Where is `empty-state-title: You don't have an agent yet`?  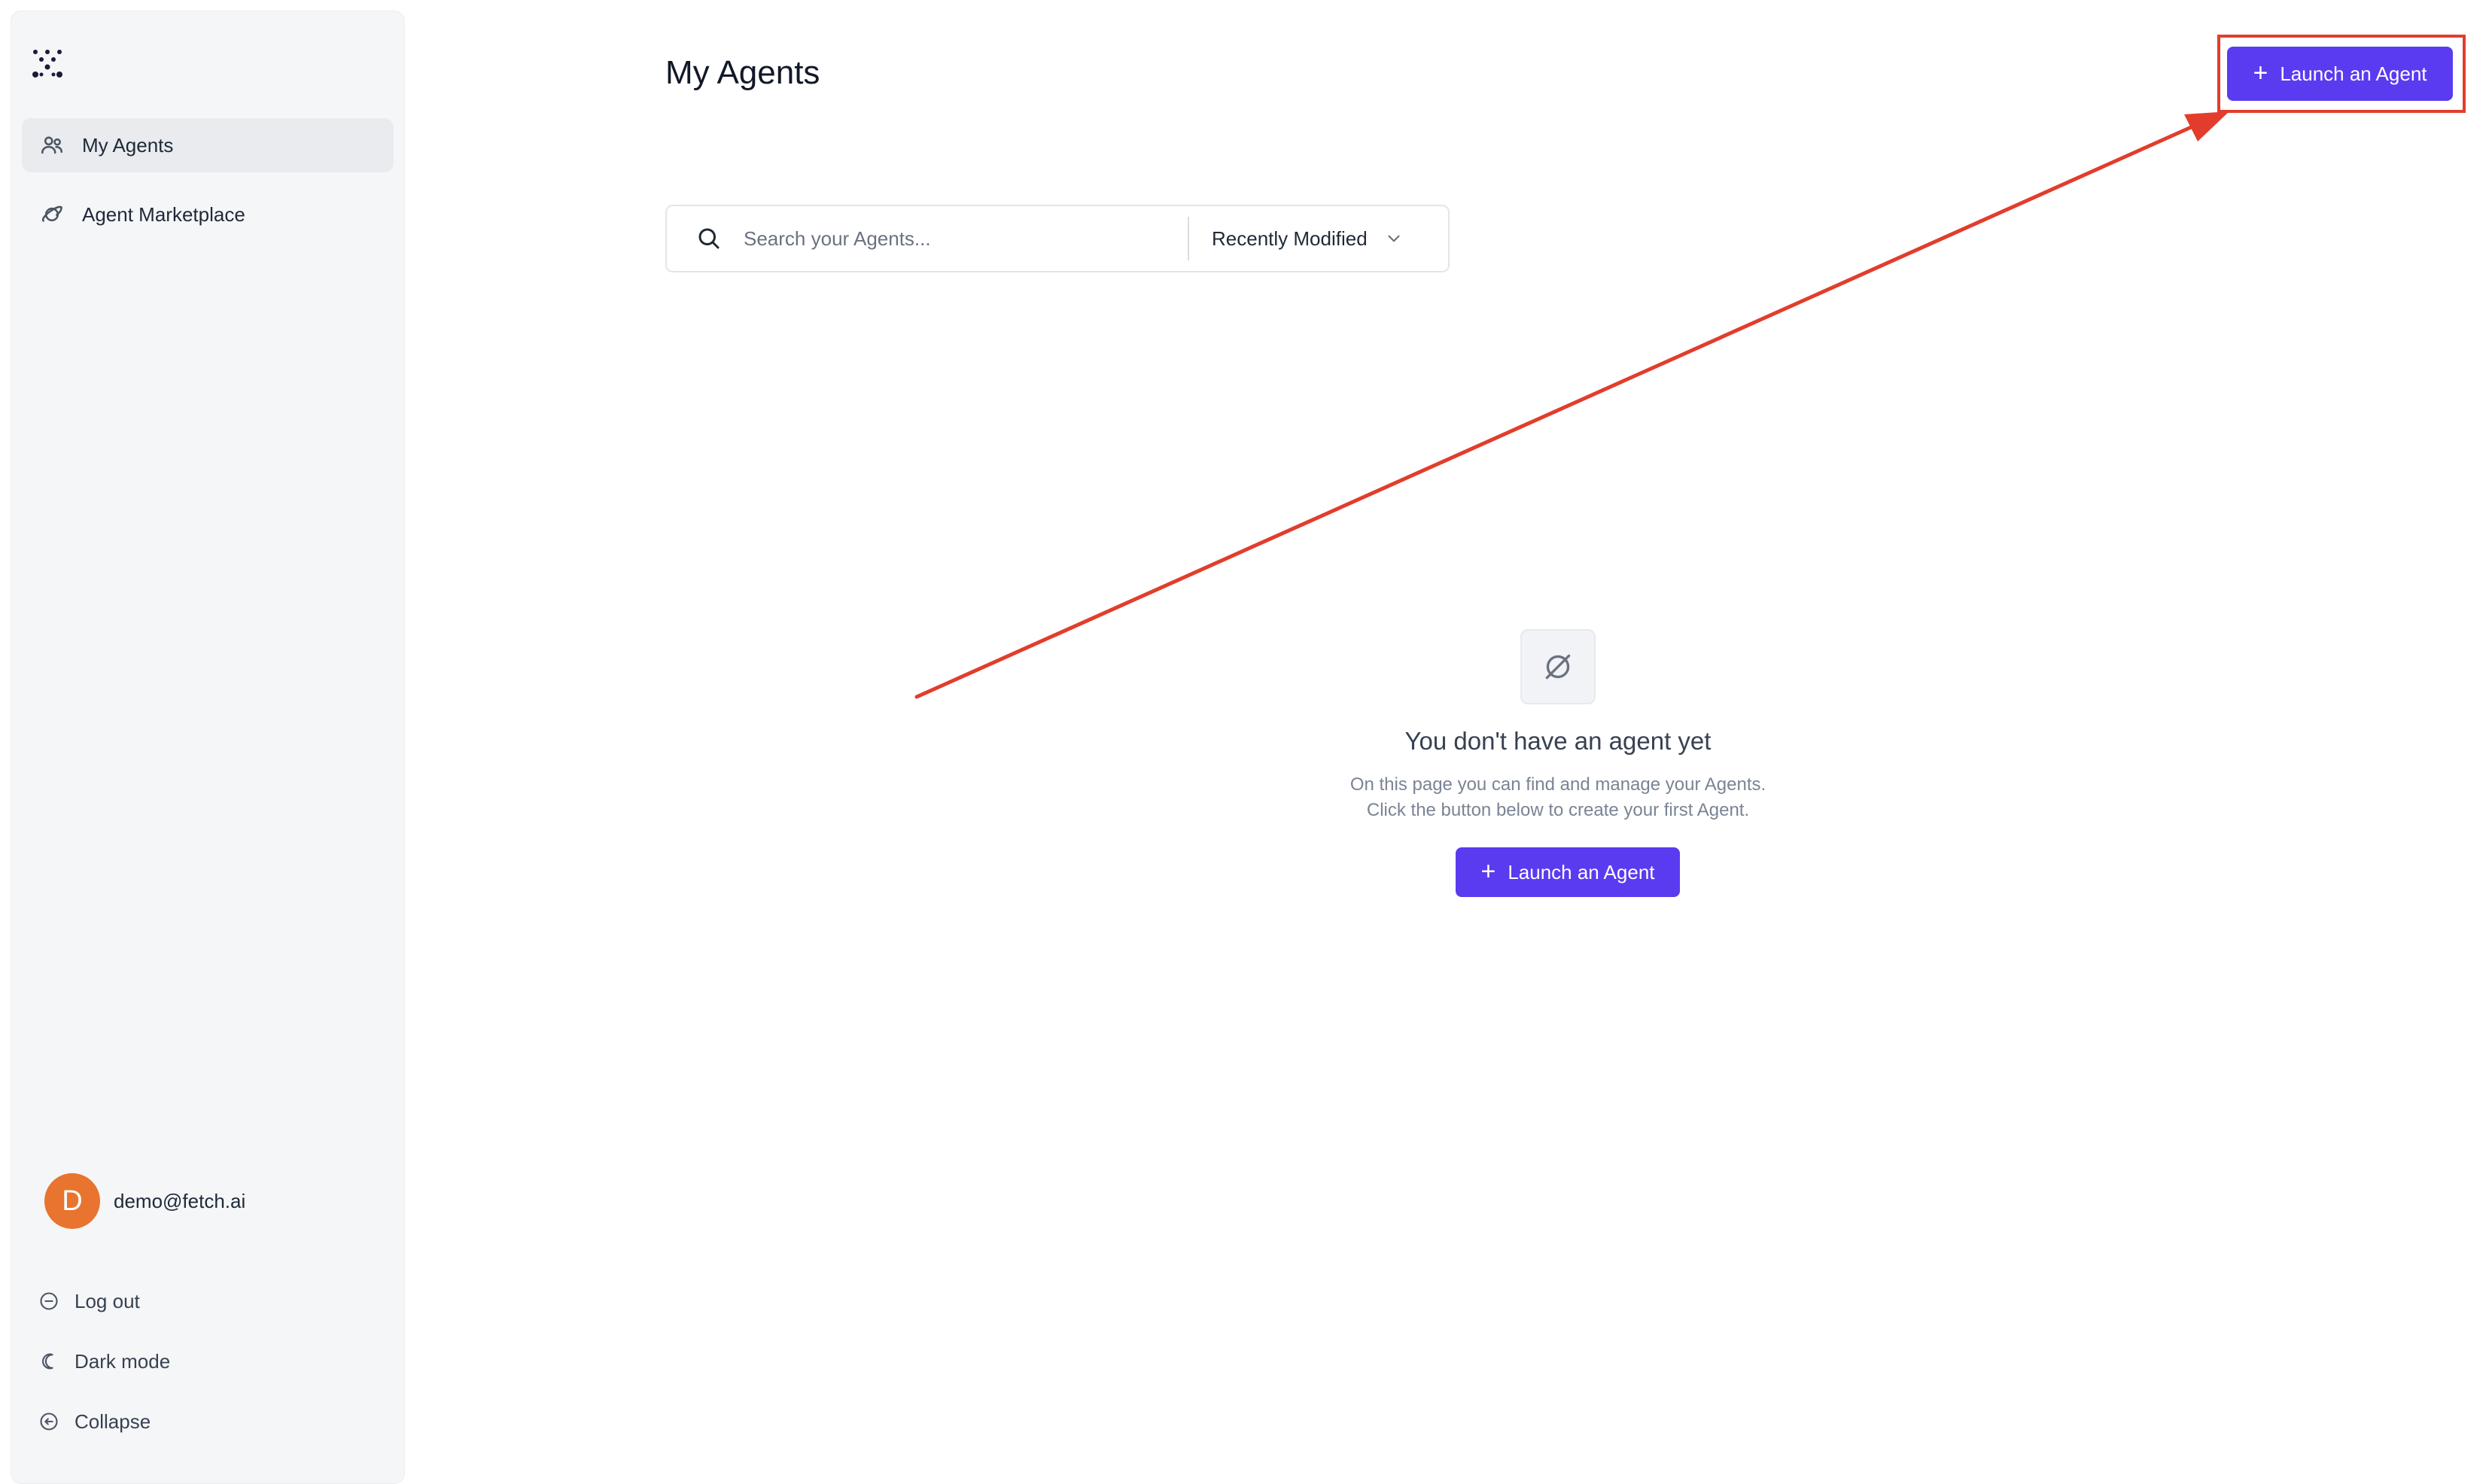
empty-state-title: You don't have an agent yet is located at coordinates (1558, 741).